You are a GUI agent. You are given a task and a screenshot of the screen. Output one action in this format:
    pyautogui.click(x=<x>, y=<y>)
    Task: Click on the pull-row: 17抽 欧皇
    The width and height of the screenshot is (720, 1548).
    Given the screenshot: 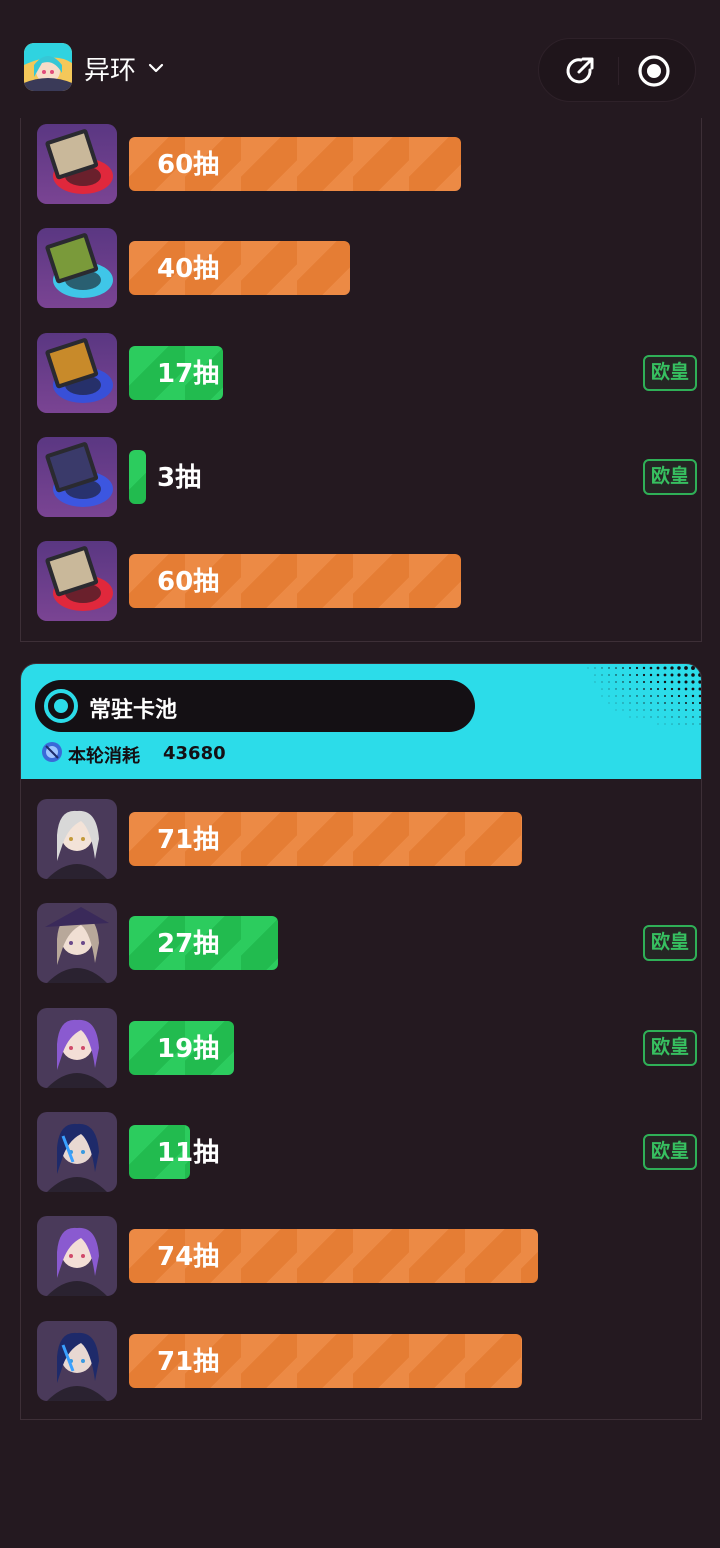 What is the action you would take?
    pyautogui.click(x=367, y=372)
    